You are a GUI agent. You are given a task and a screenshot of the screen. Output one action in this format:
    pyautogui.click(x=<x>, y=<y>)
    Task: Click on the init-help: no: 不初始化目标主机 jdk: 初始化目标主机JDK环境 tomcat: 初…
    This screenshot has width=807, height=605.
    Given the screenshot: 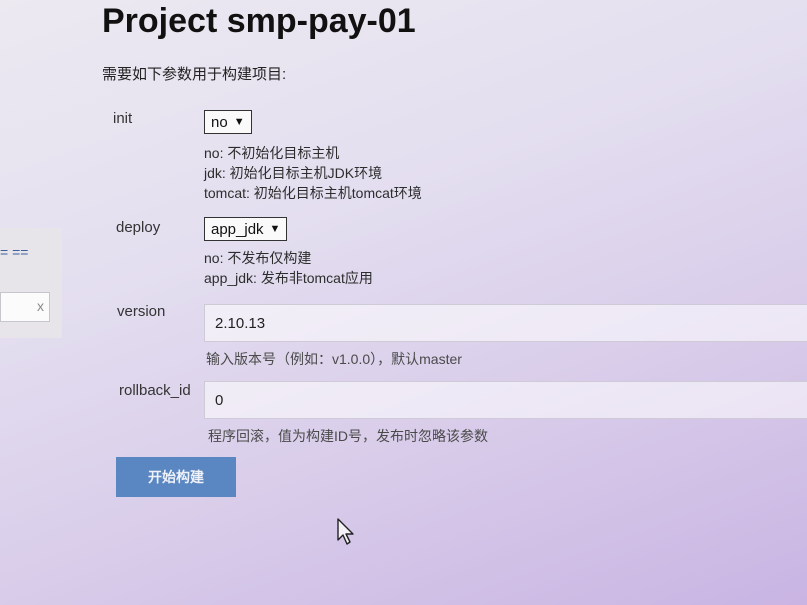 What is the action you would take?
    pyautogui.click(x=313, y=173)
    